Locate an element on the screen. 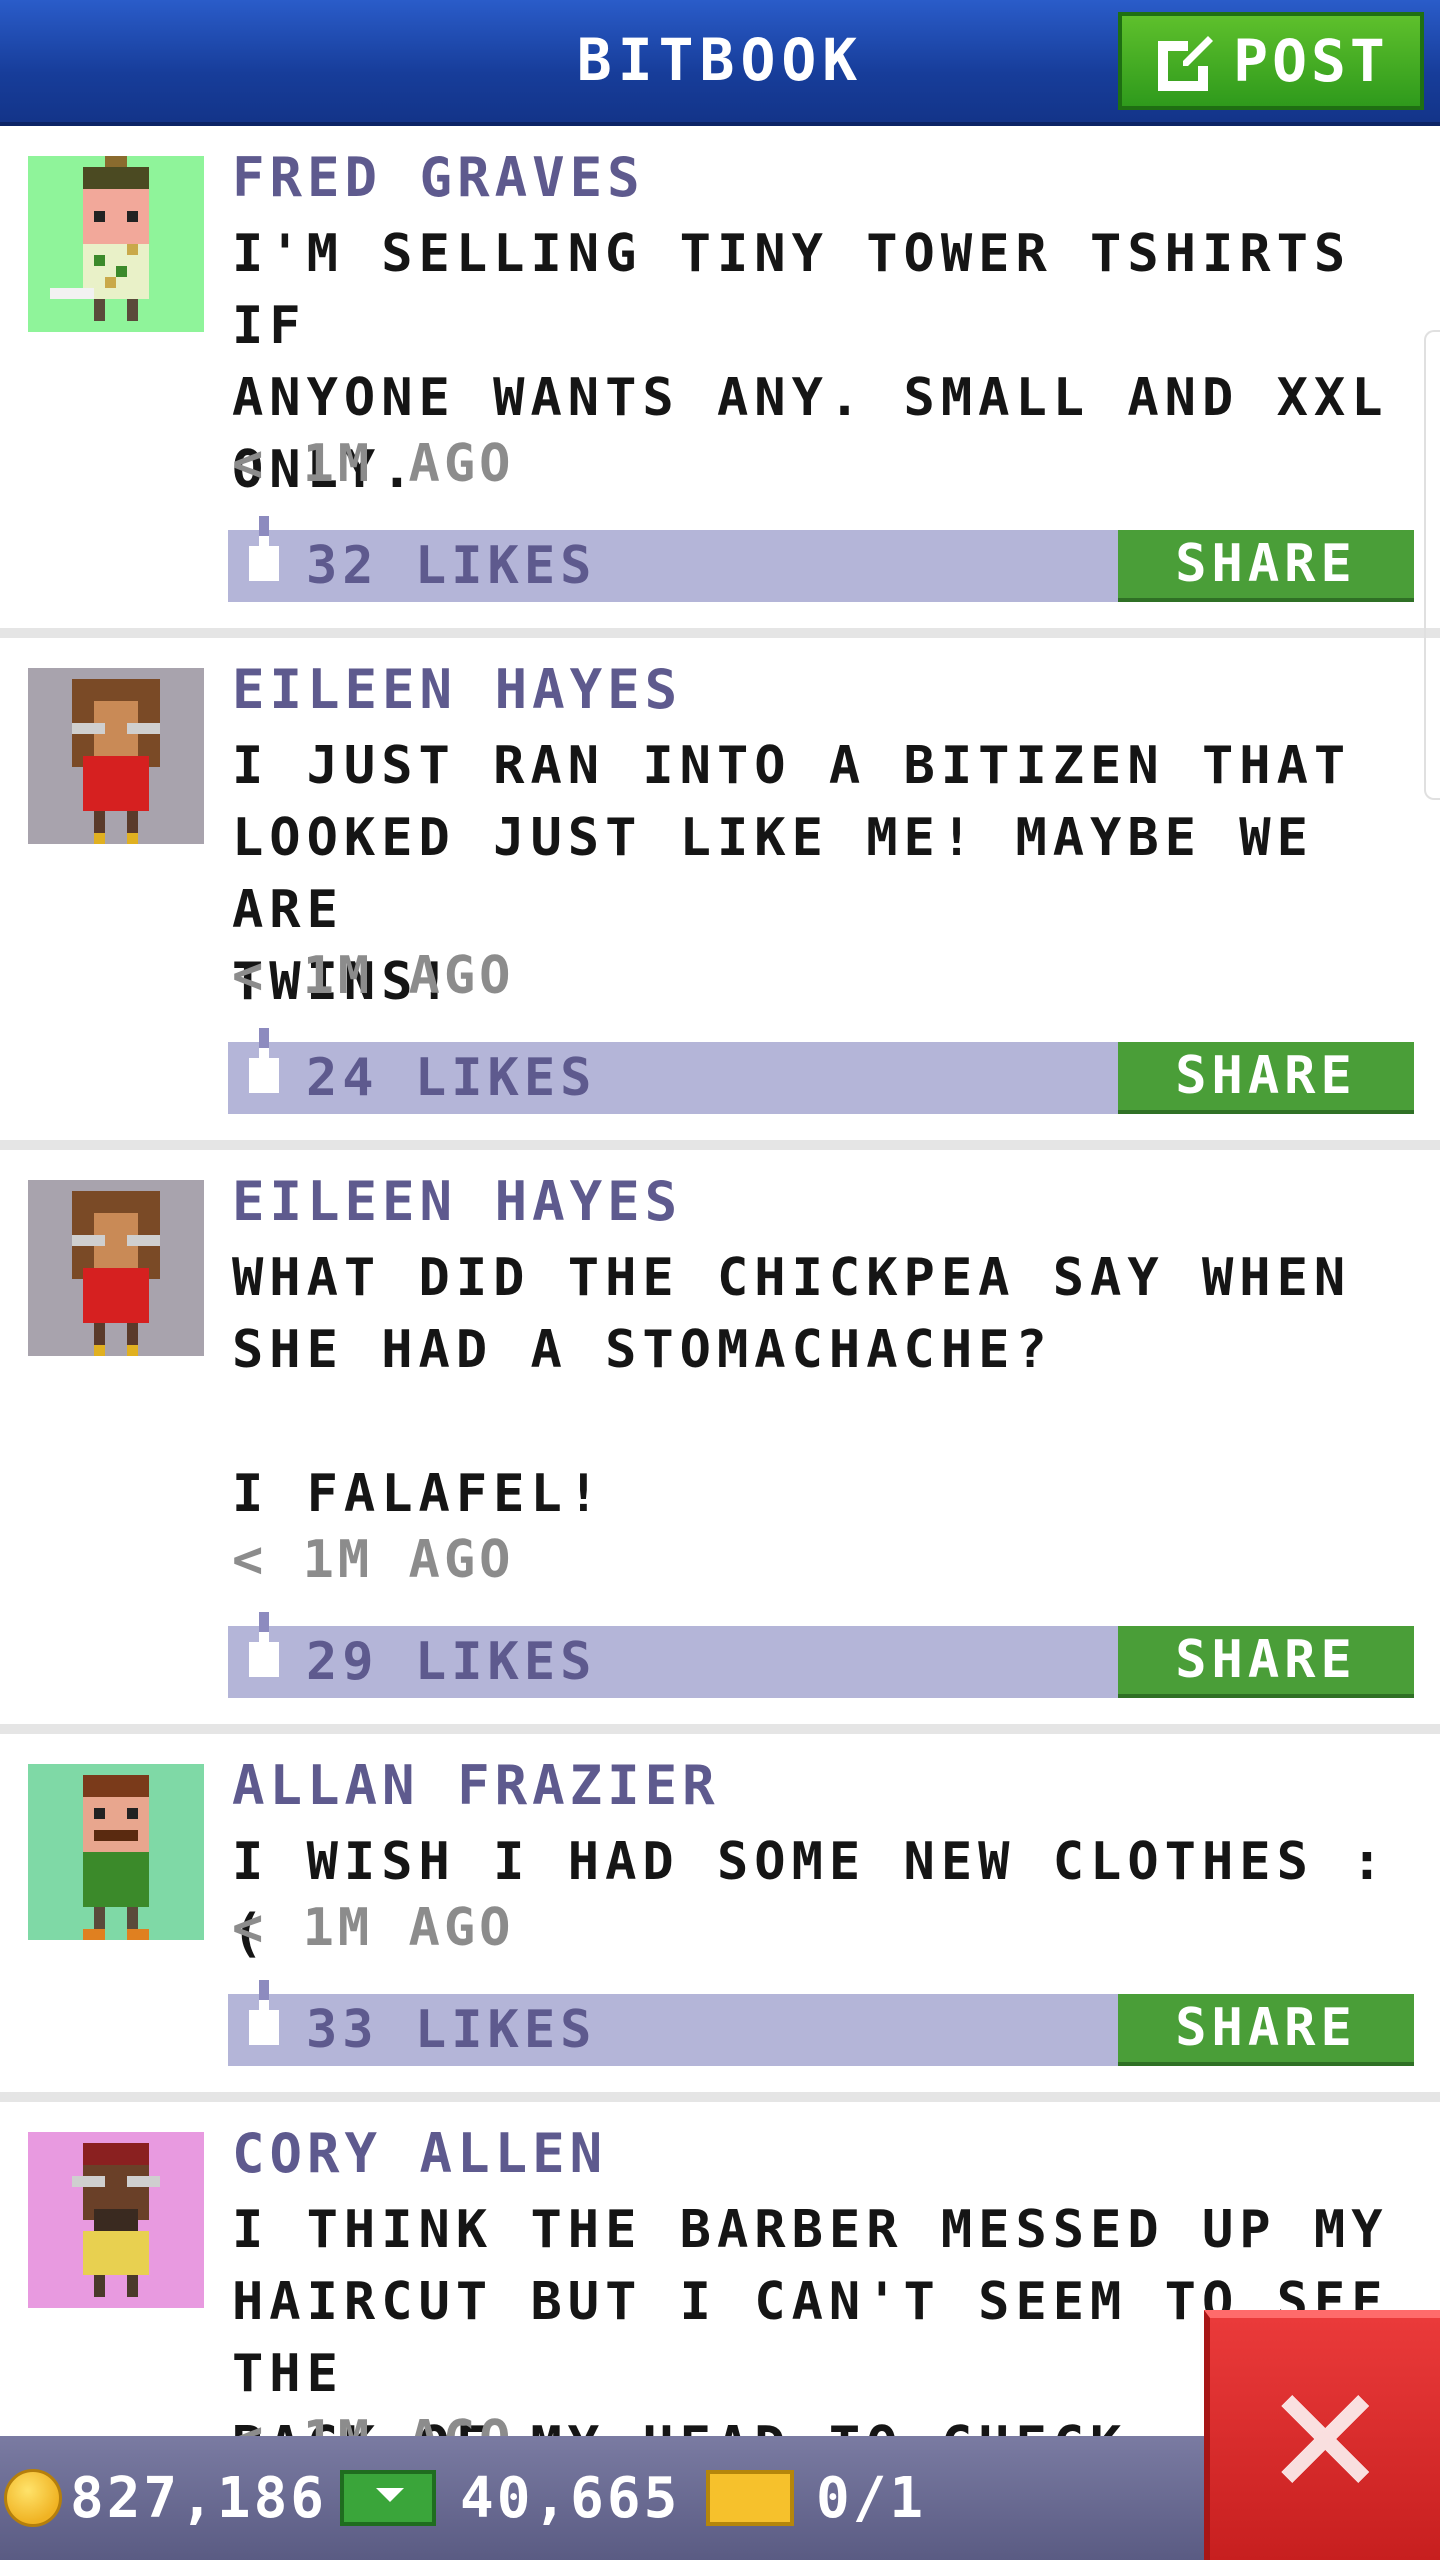  coins-stat: 827,186 is located at coordinates (165, 2498).